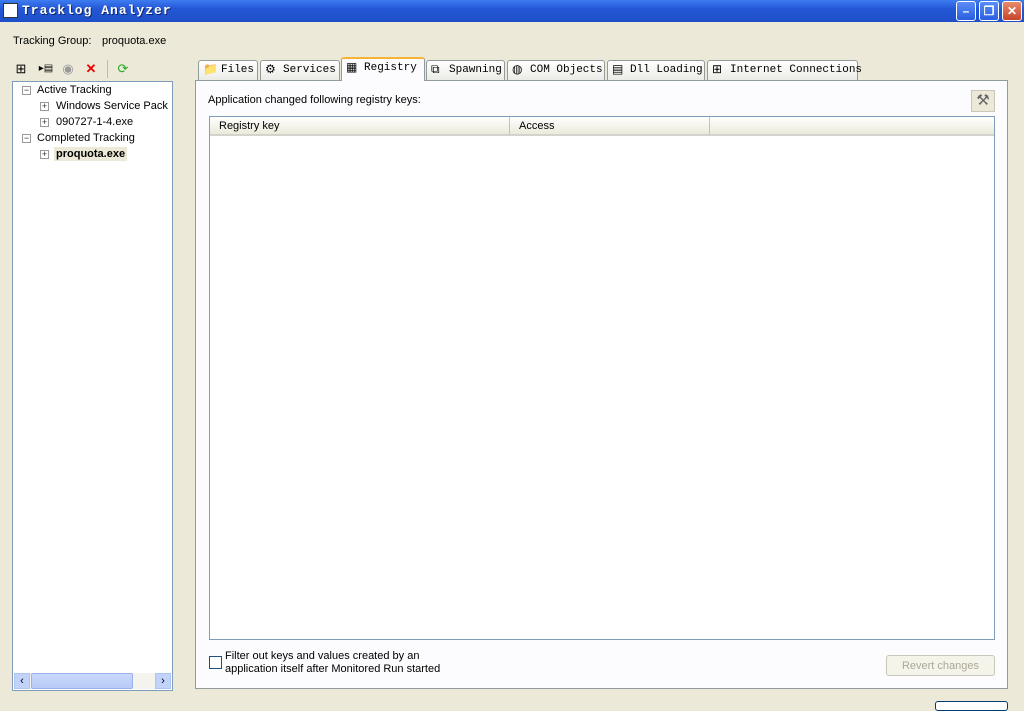 This screenshot has width=1024, height=711. Describe the element at coordinates (435, 70) in the screenshot. I see `spawning-icon: ⧉` at that location.